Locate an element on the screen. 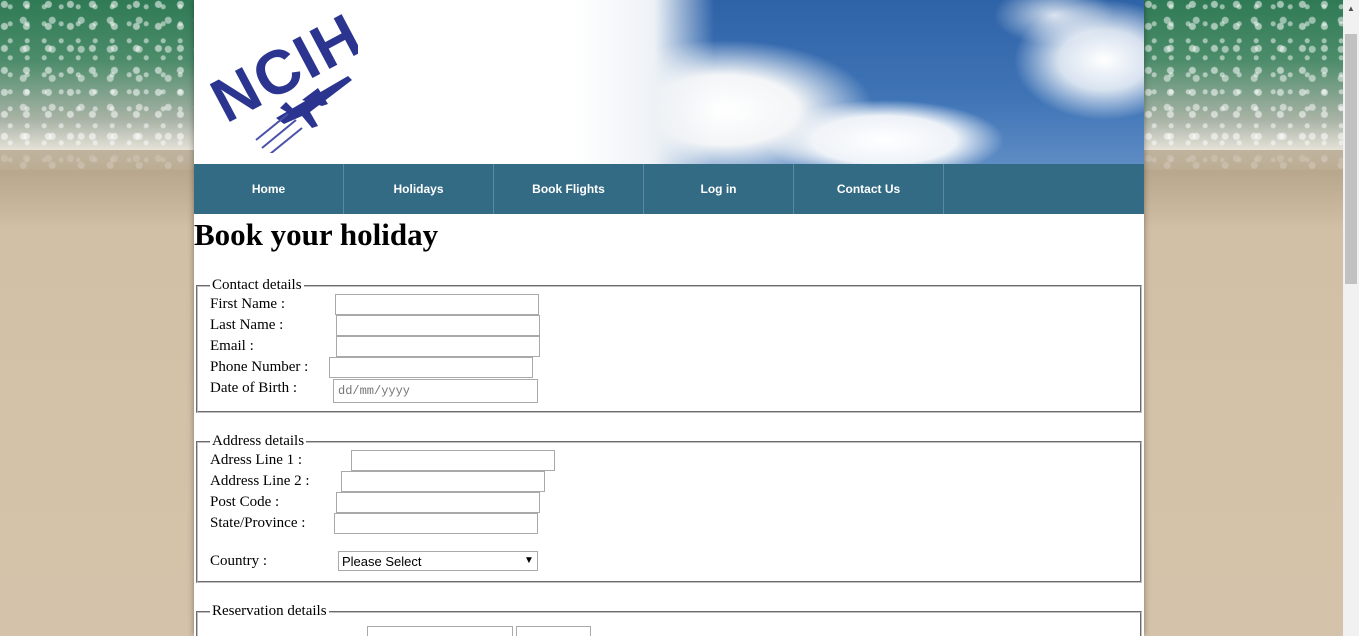  scroll-thumb is located at coordinates (1351, 159).